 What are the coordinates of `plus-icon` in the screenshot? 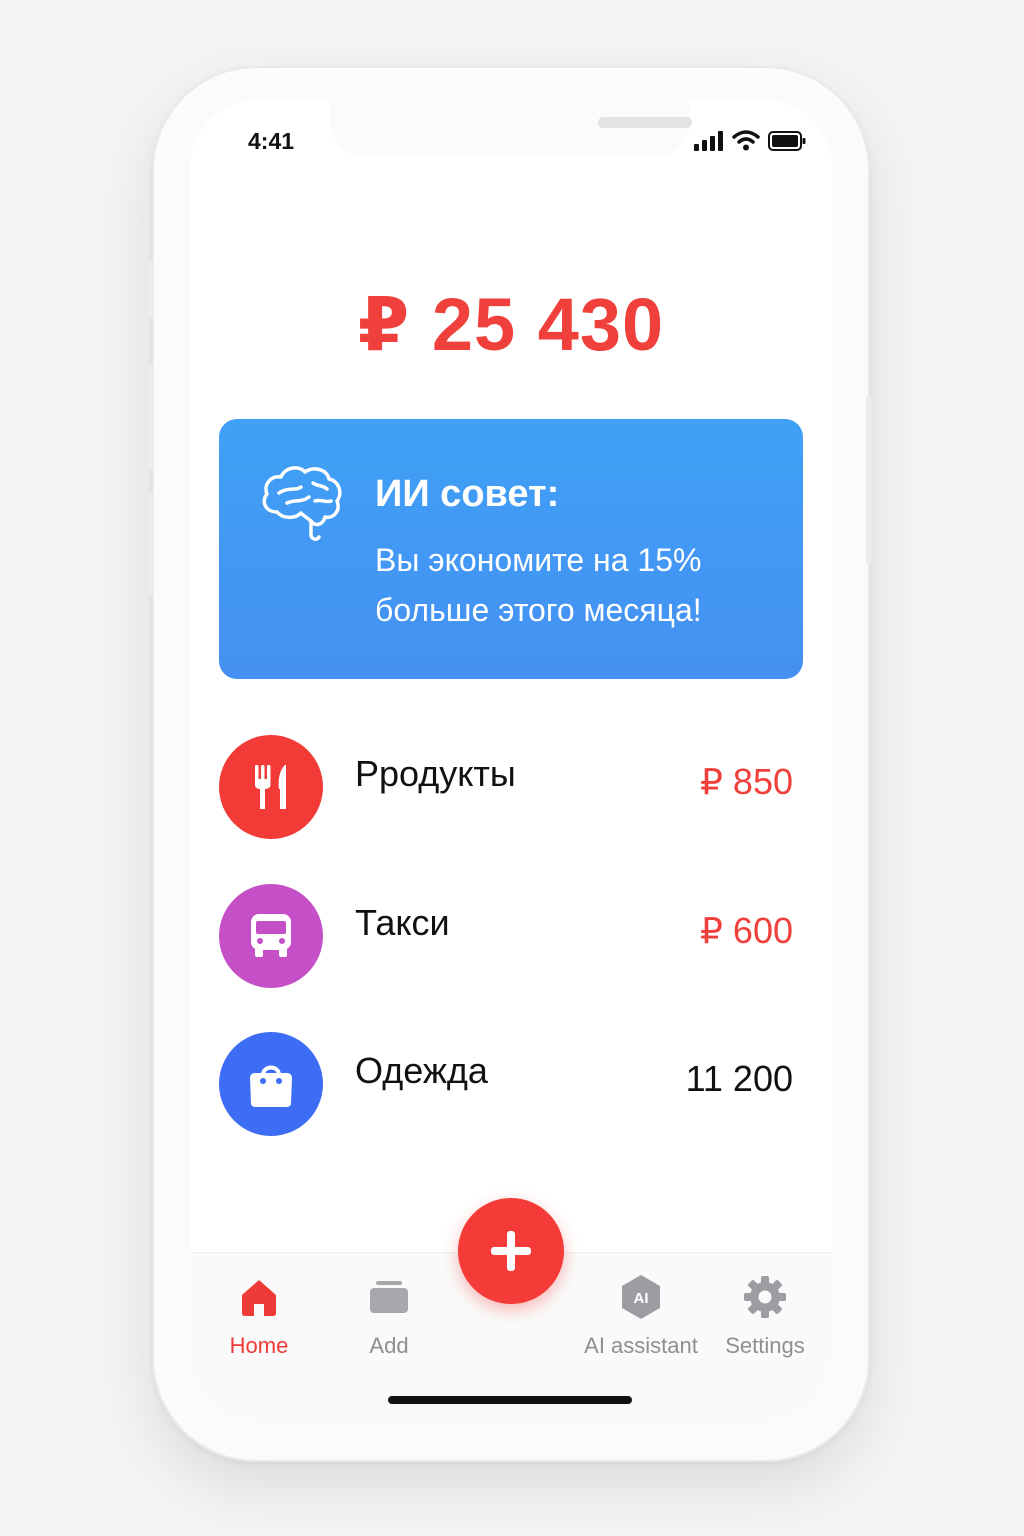 It's located at (511, 1251).